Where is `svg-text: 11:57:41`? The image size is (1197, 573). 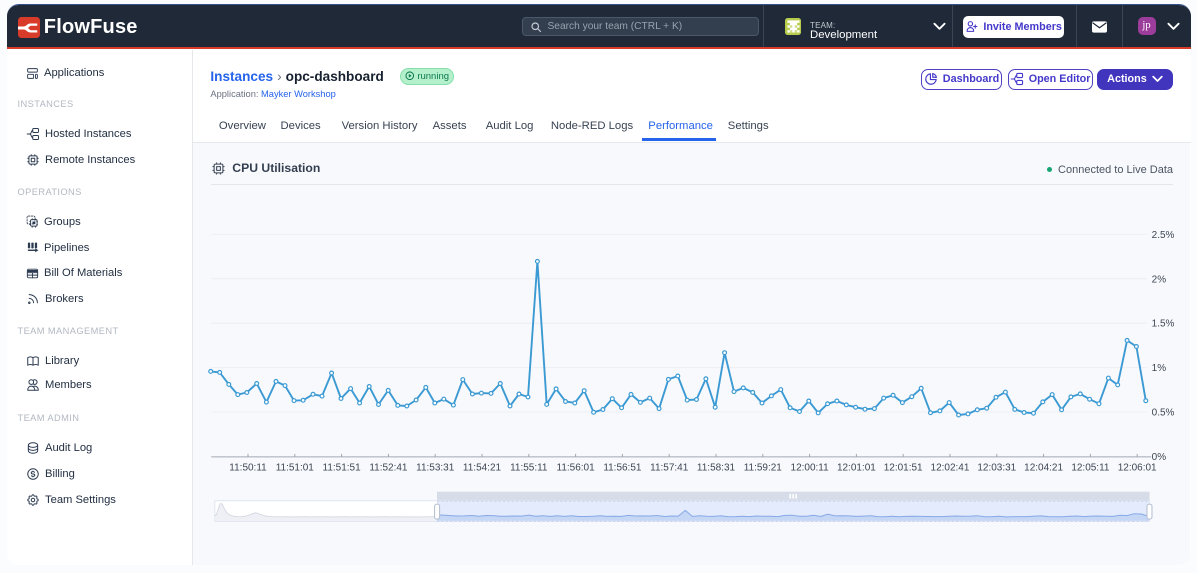
svg-text: 11:57:41 is located at coordinates (669, 467).